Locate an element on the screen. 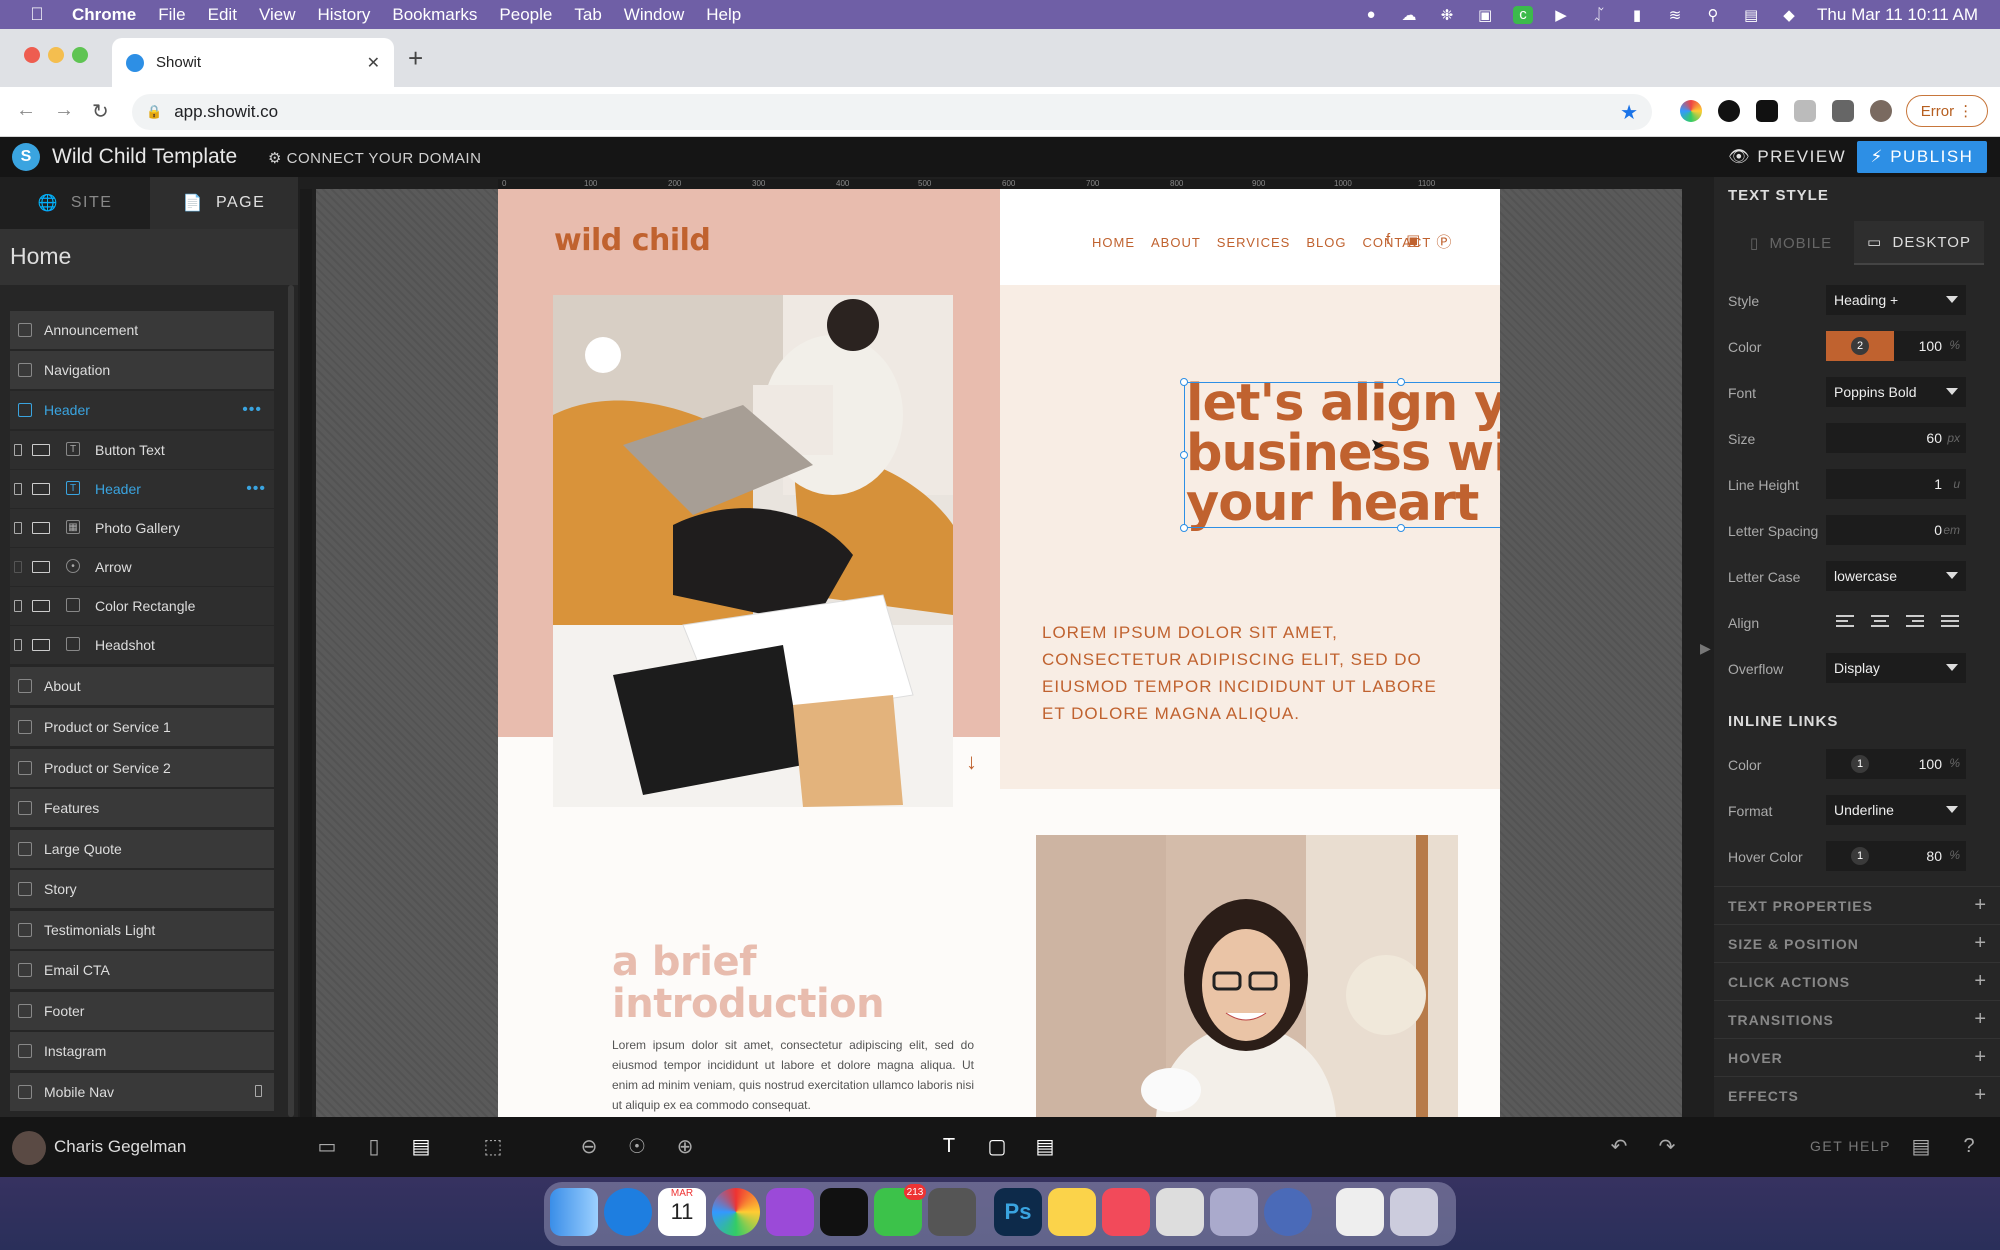 This screenshot has width=2000, height=1250. showit-logo-icon: S is located at coordinates (26, 157).